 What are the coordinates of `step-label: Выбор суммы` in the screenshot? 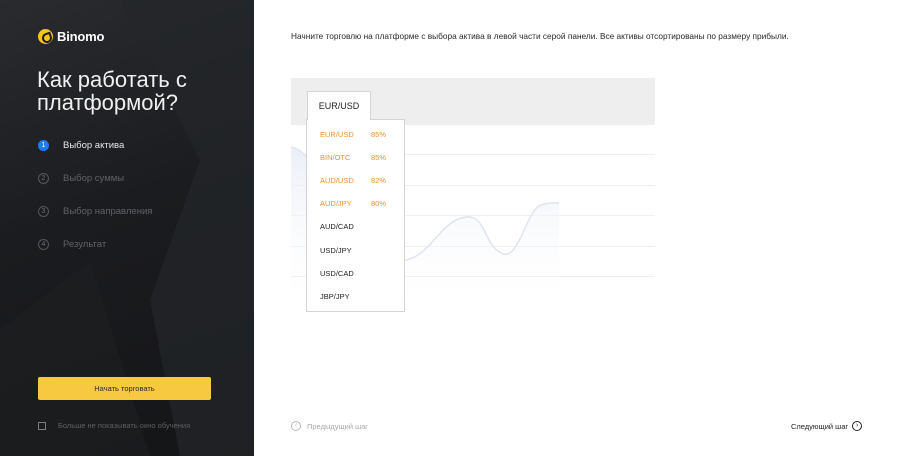 It's located at (94, 178).